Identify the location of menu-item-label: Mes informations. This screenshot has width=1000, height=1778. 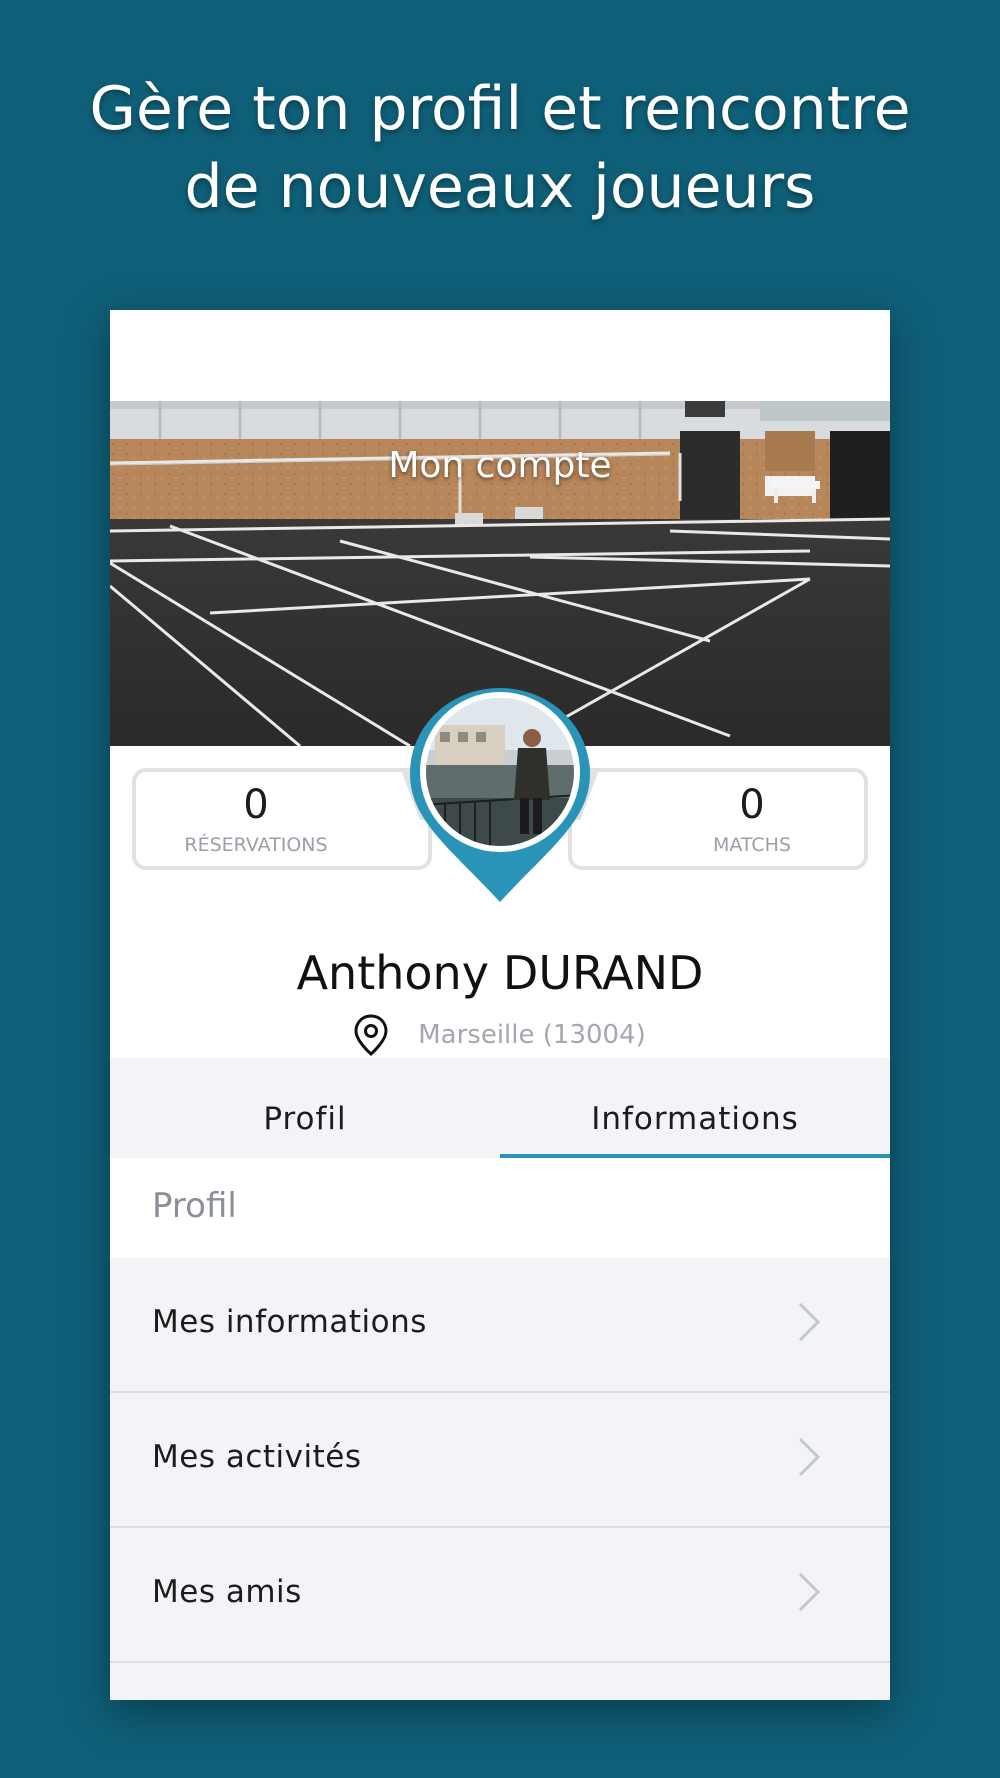
(289, 1322).